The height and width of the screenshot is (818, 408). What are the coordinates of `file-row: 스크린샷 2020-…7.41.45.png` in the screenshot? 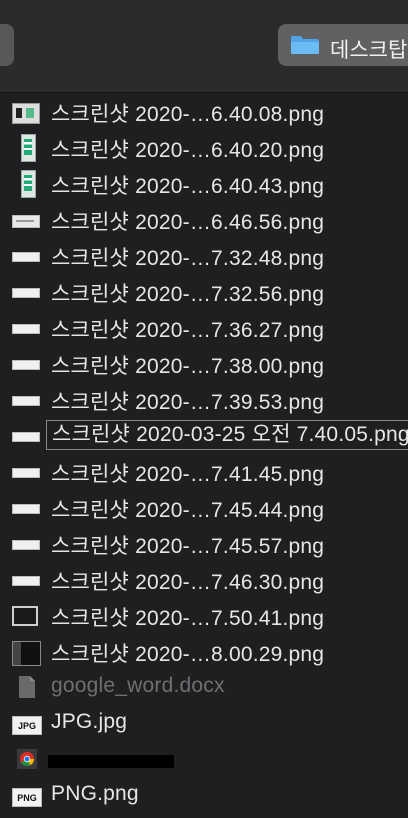 It's located at (204, 471).